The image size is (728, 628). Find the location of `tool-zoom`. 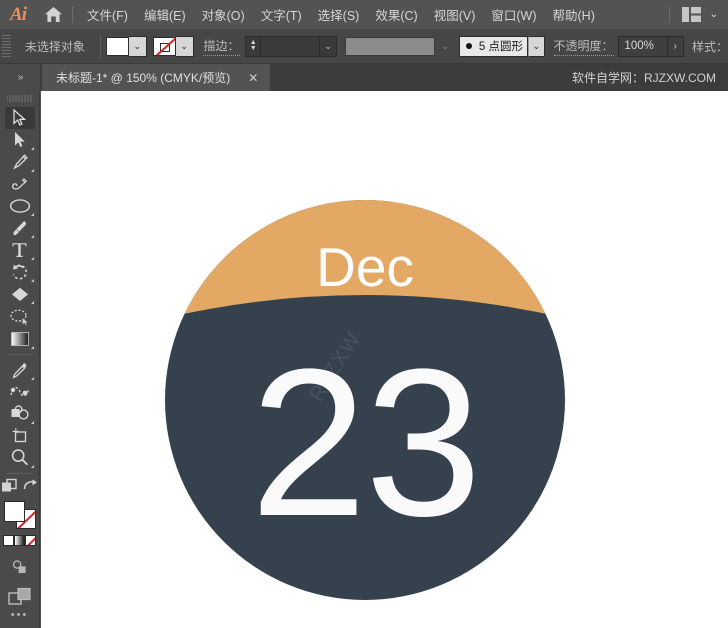

tool-zoom is located at coordinates (20, 458).